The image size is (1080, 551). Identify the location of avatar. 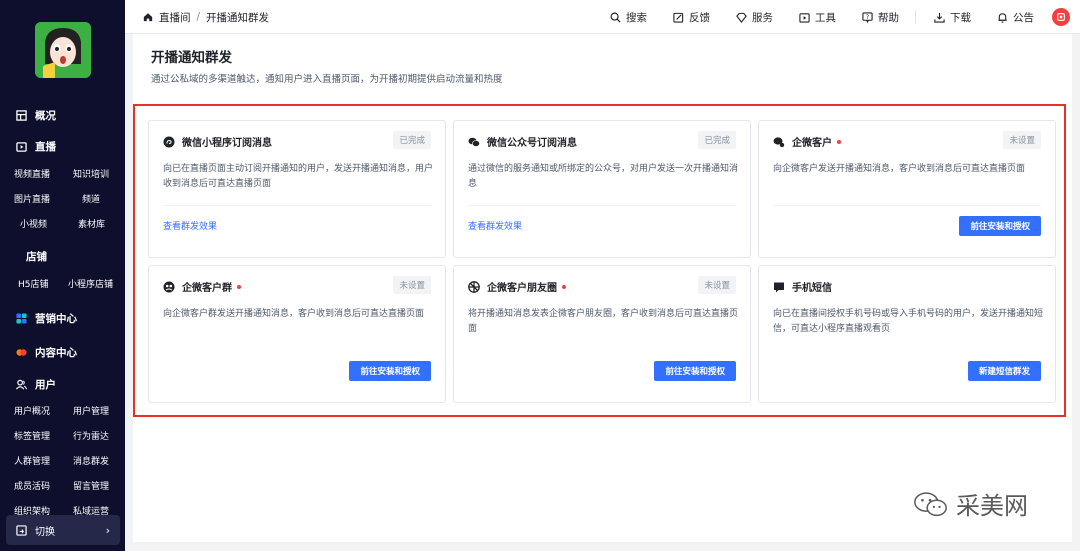
(63, 50).